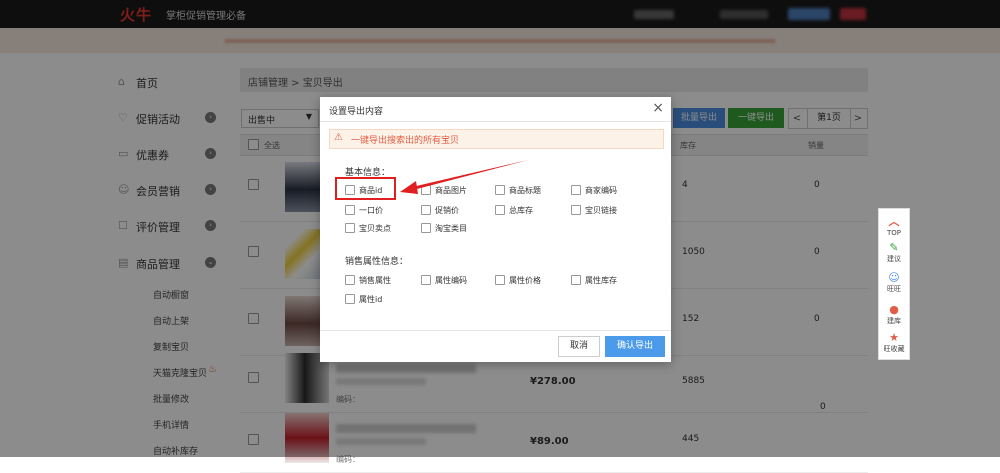 This screenshot has width=1000, height=473. I want to click on annotation-arrow, so click(464, 177).